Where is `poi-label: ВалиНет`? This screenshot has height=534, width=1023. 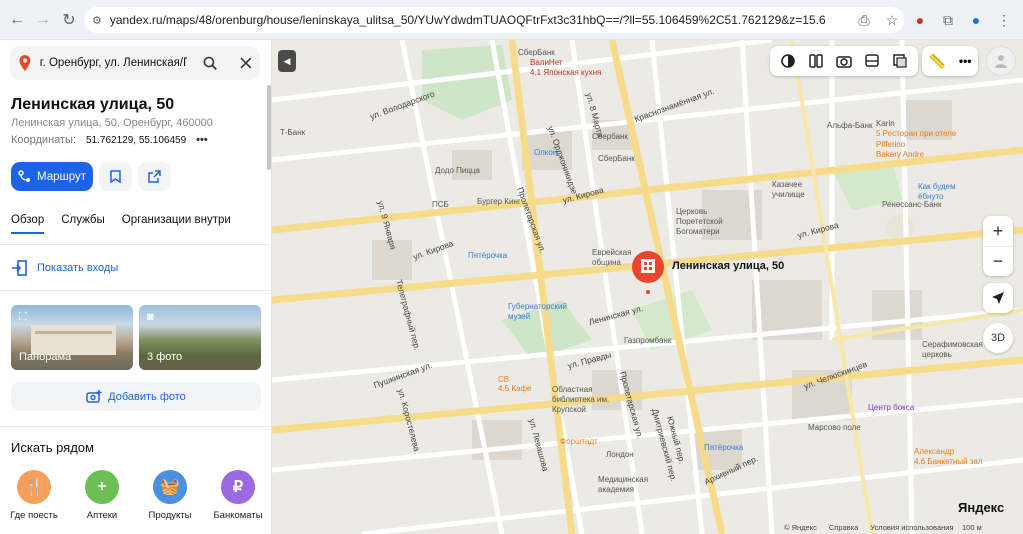 poi-label: ВалиНет is located at coordinates (546, 62).